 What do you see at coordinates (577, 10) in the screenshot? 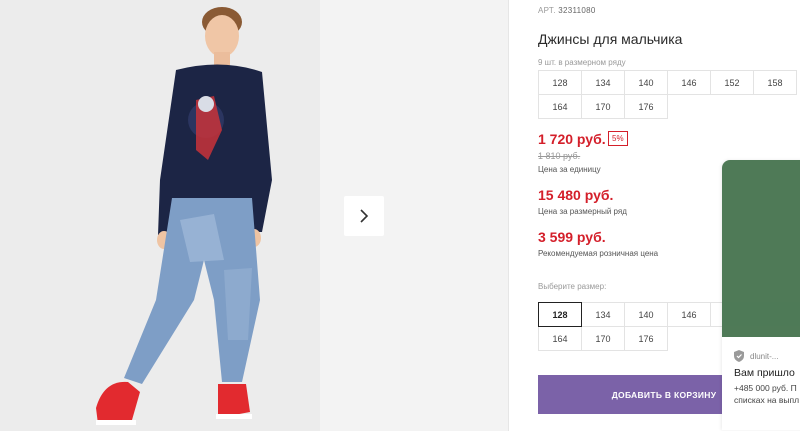
I see `sku-value: 32311080` at bounding box center [577, 10].